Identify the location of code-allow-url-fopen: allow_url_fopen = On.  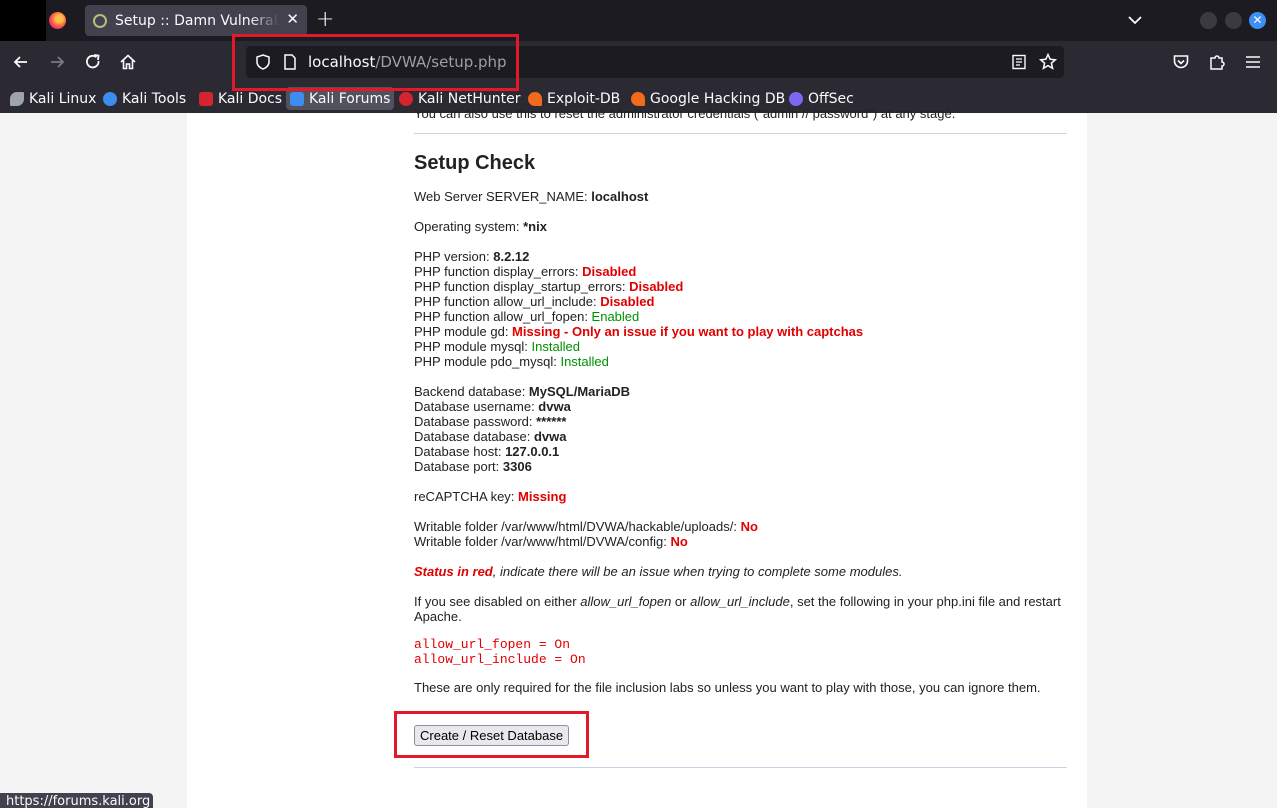
(492, 644).